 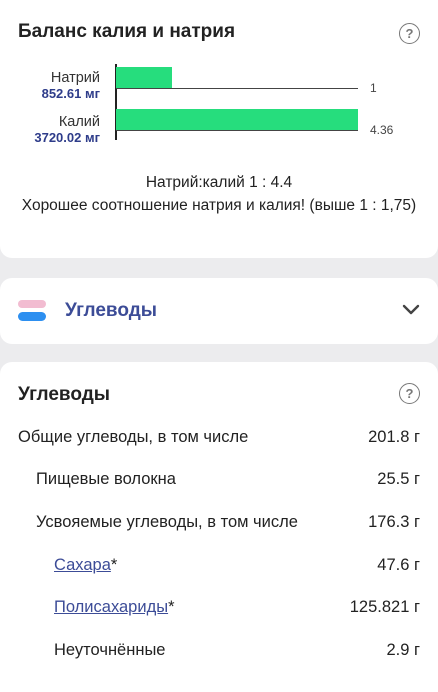 I want to click on nutrient-name: Полисахариды*, so click(x=114, y=607).